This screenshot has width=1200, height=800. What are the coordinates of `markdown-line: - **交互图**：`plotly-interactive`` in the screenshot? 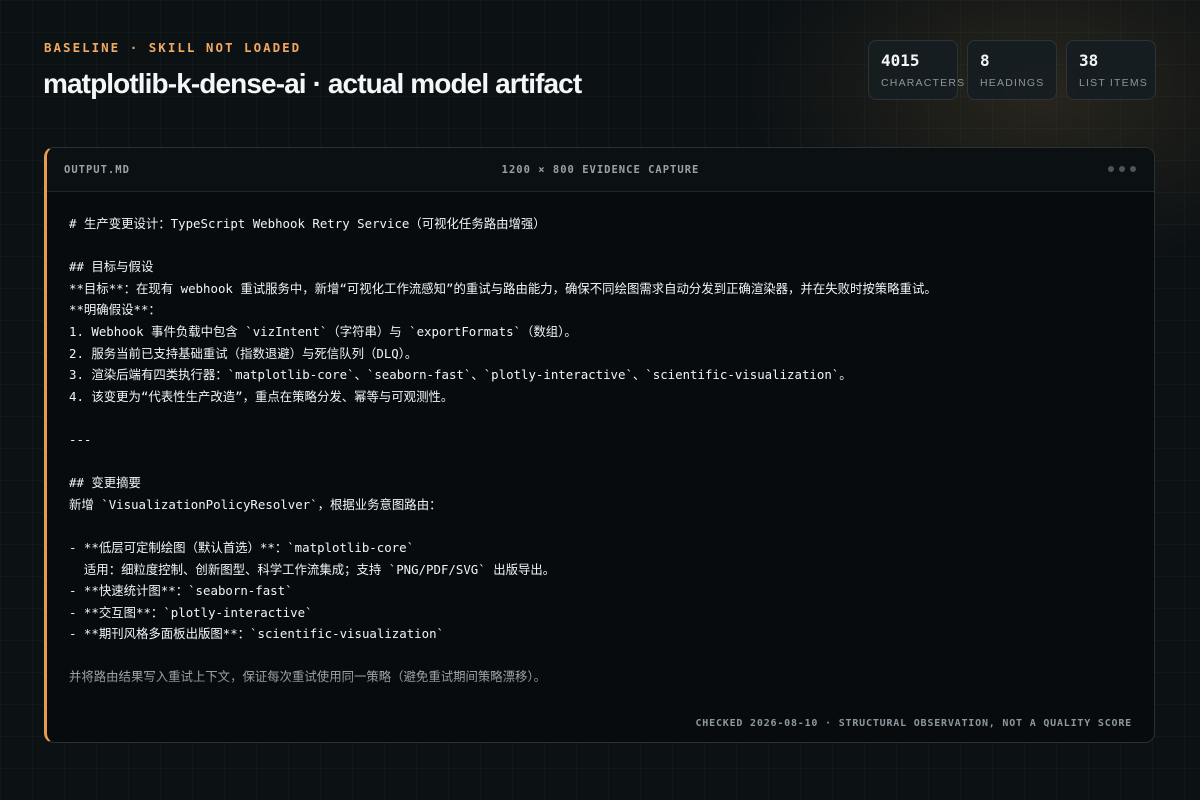 It's located at (191, 612).